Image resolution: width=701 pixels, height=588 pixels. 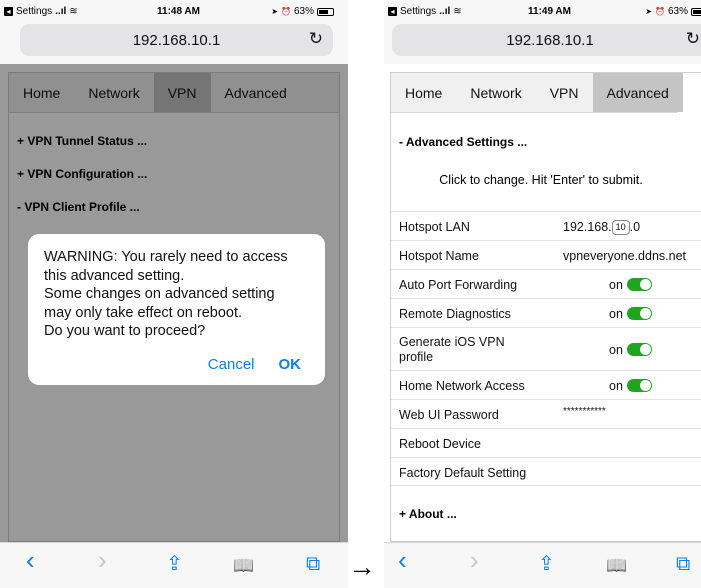 I want to click on setting-row-hotspot-name: Hotspot Name vpneveryone.ddns.net, so click(x=546, y=254).